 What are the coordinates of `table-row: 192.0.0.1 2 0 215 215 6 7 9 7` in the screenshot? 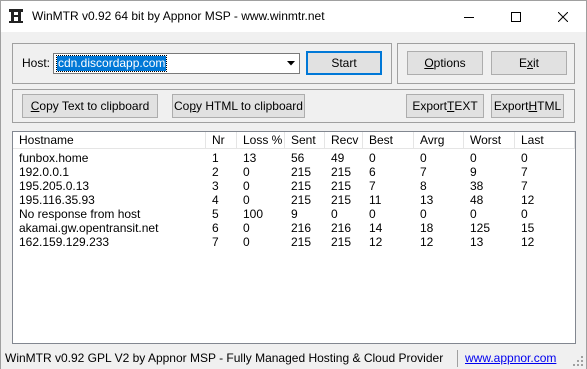 It's located at (294, 172).